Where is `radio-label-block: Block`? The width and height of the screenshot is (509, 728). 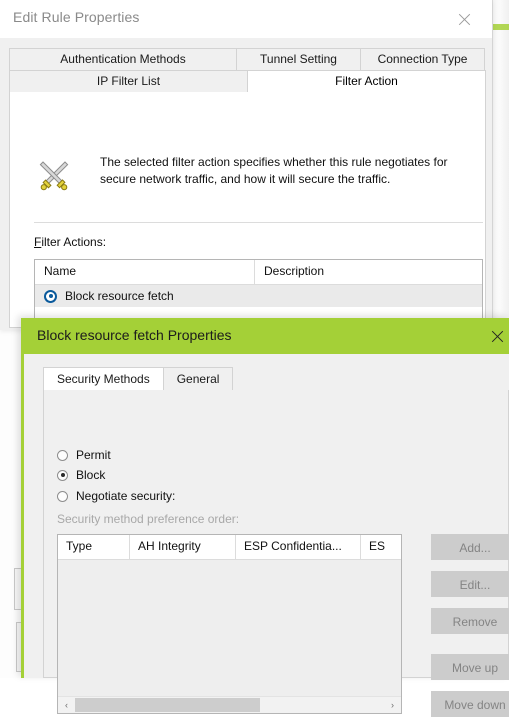
radio-label-block: Block is located at coordinates (91, 475).